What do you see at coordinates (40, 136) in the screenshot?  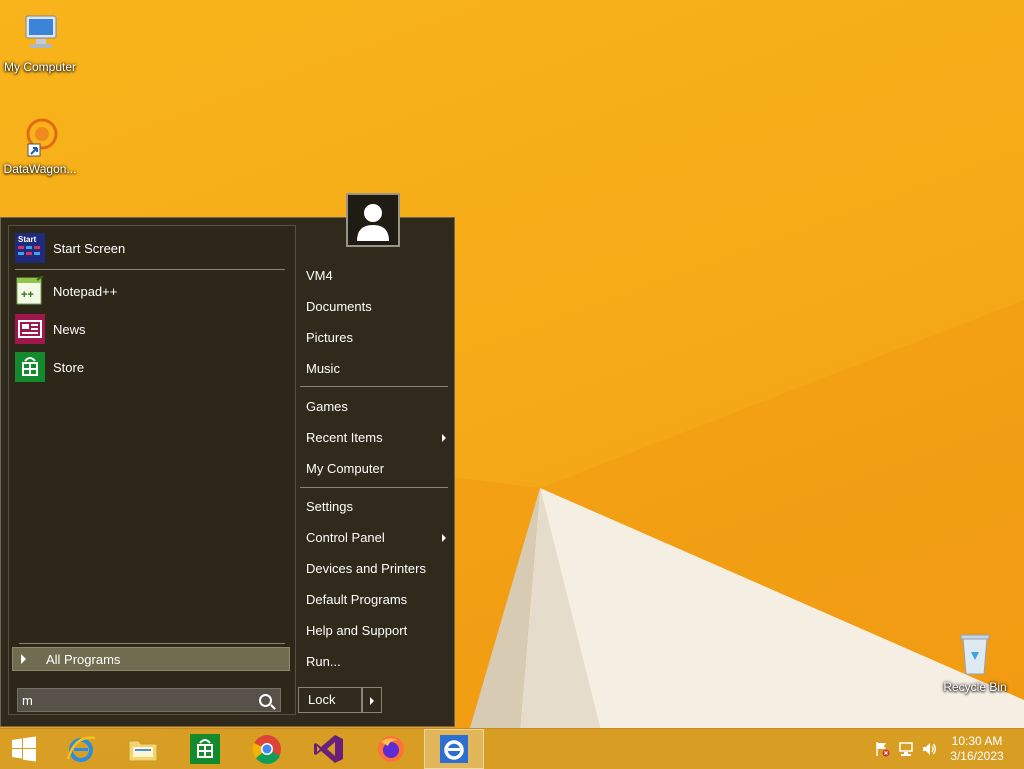 I see `datawagon-icon` at bounding box center [40, 136].